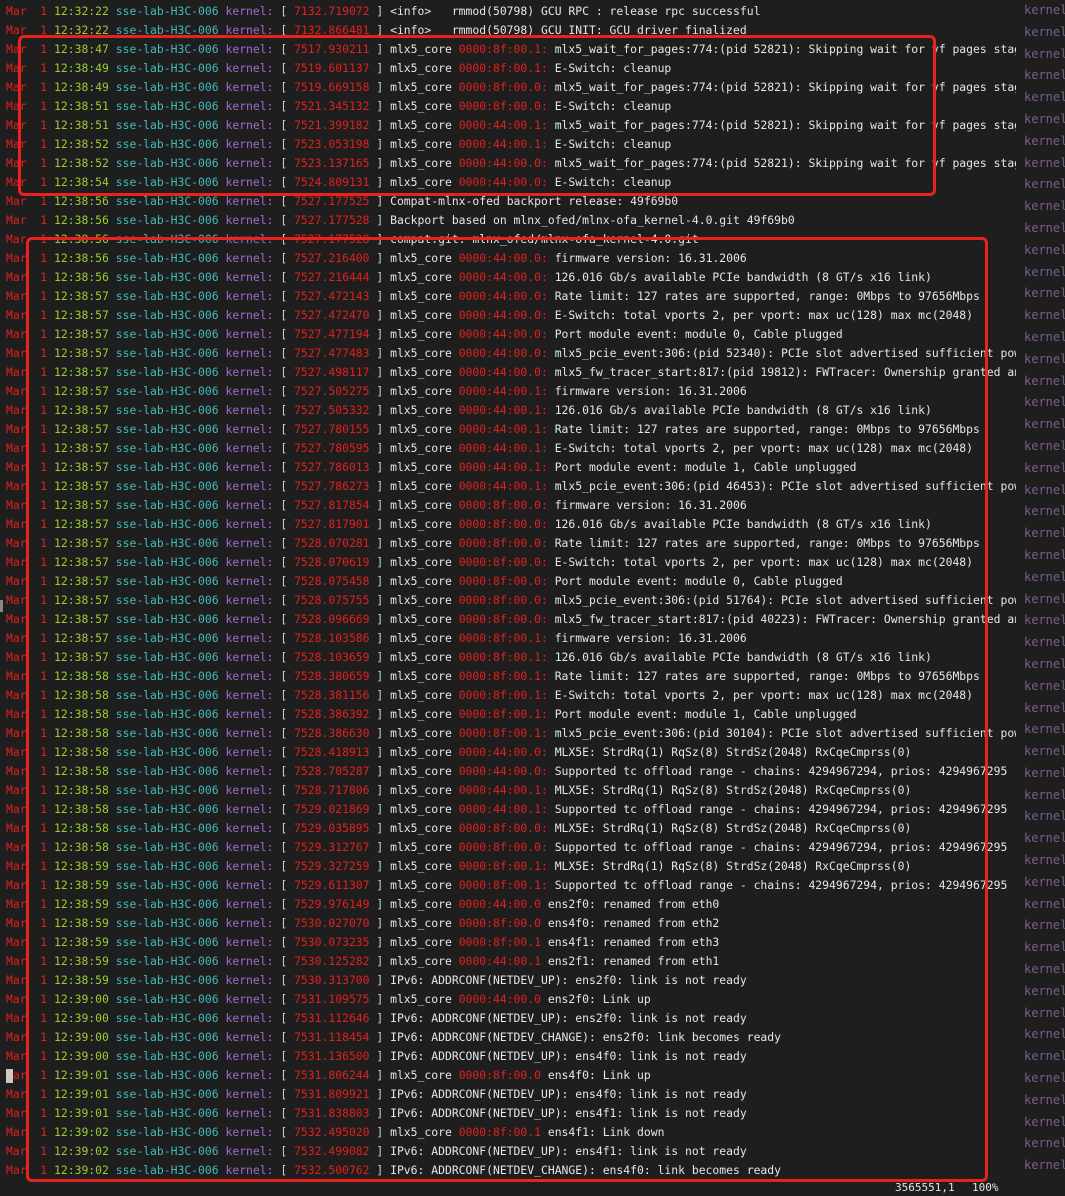  I want to click on log-time: 12:38:59, so click(81, 980).